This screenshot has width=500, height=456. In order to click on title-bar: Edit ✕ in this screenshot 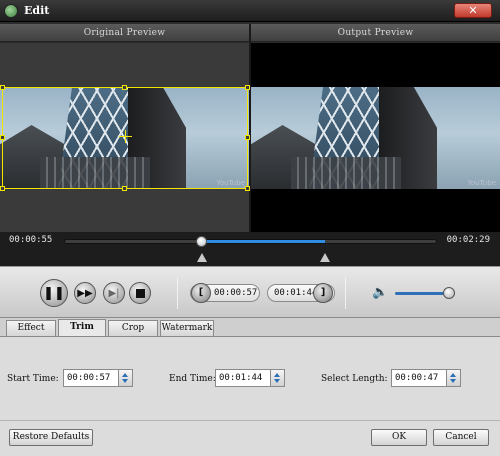, I will do `click(250, 11)`.